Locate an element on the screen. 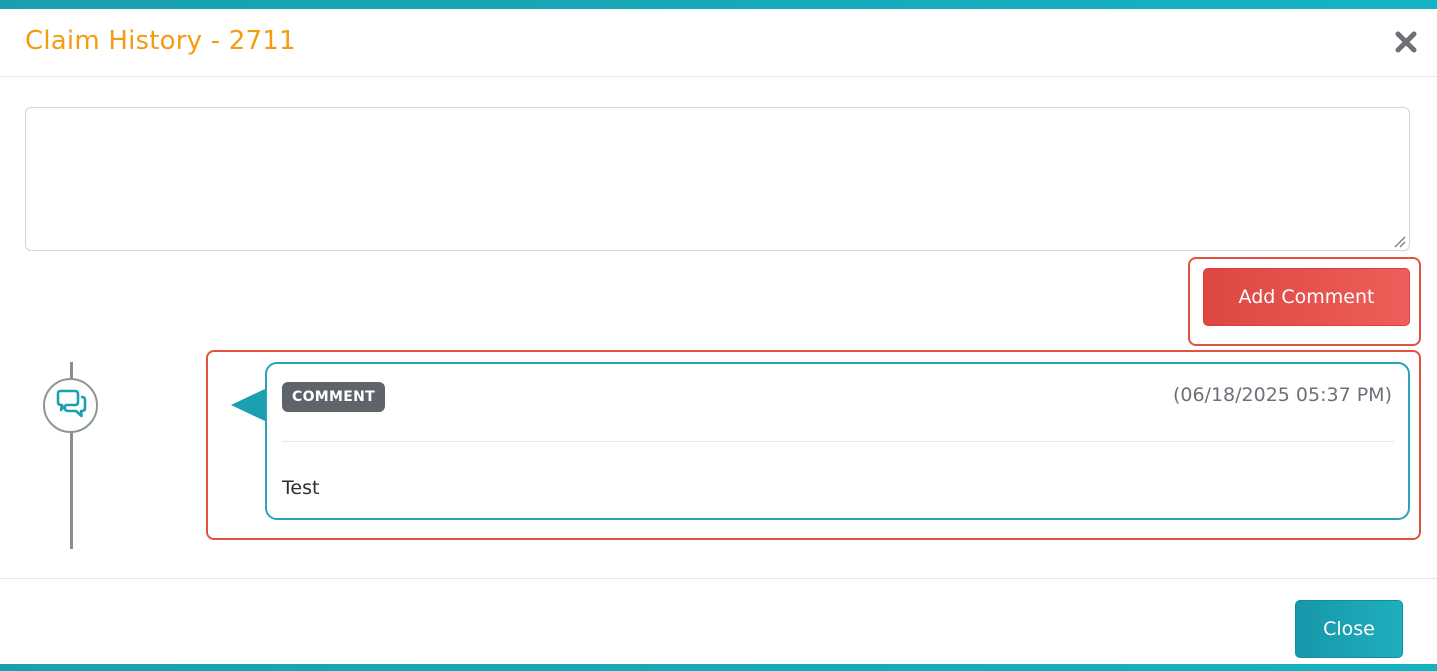  entry-type-badge: COMMENT is located at coordinates (333, 397).